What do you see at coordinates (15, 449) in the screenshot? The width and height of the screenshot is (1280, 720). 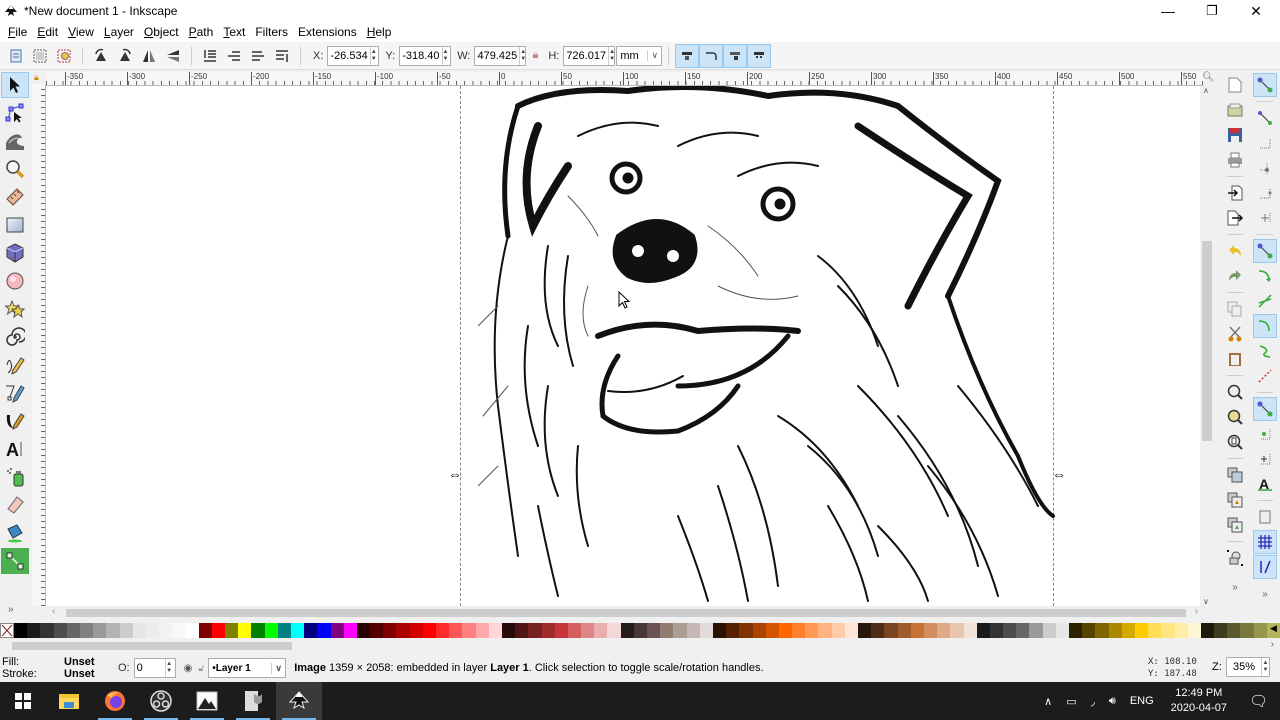 I see `text-tool: A` at bounding box center [15, 449].